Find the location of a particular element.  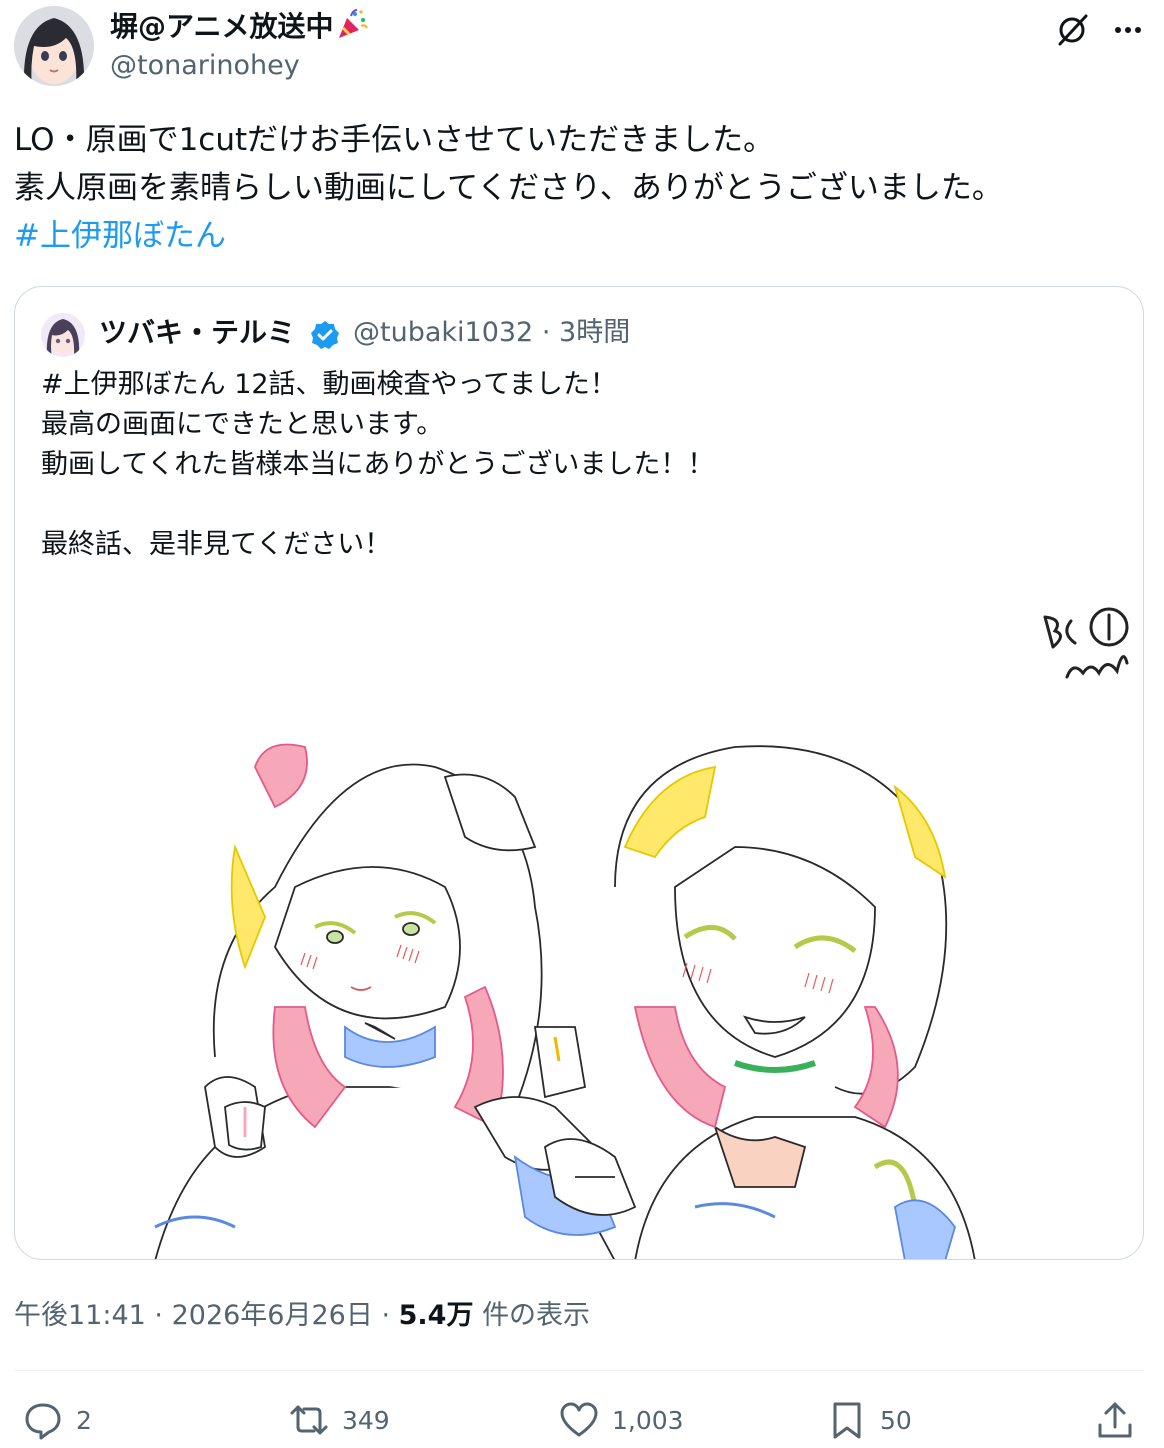

author-name-text: 塀@アニメ放送中 is located at coordinates (222, 26).